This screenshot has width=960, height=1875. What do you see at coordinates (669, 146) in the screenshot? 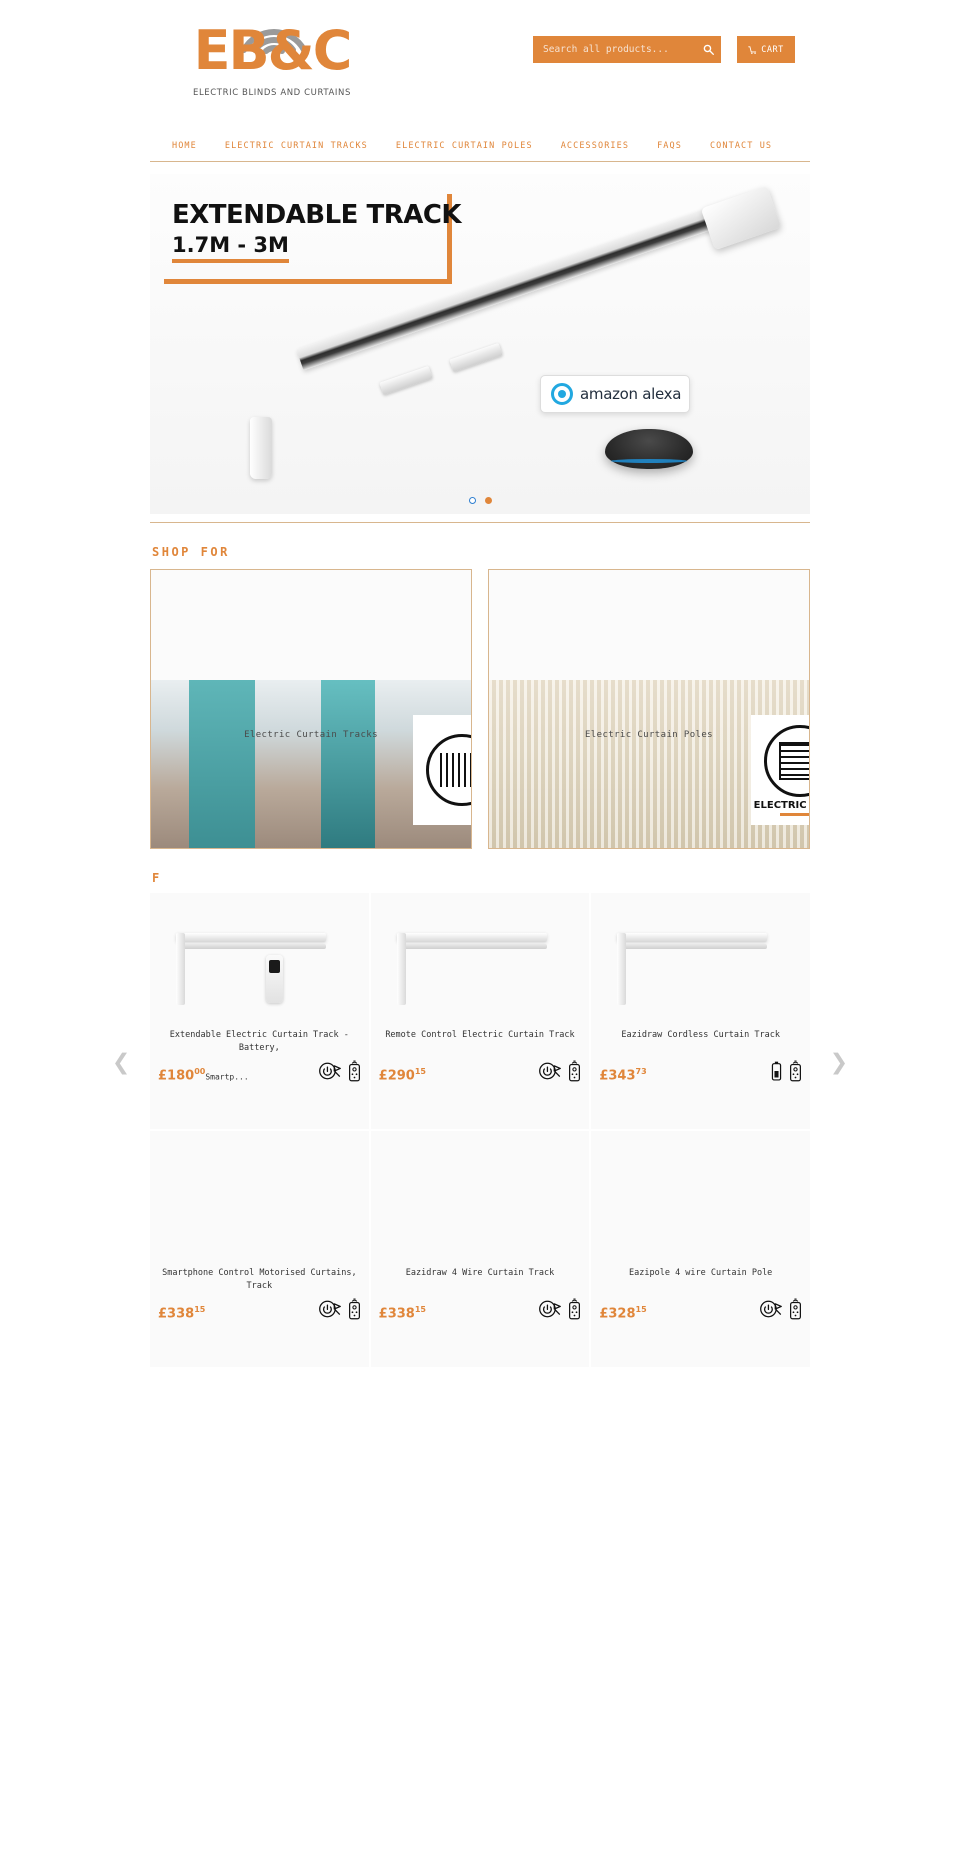
I see `nav-item-faqs: FAQS` at bounding box center [669, 146].